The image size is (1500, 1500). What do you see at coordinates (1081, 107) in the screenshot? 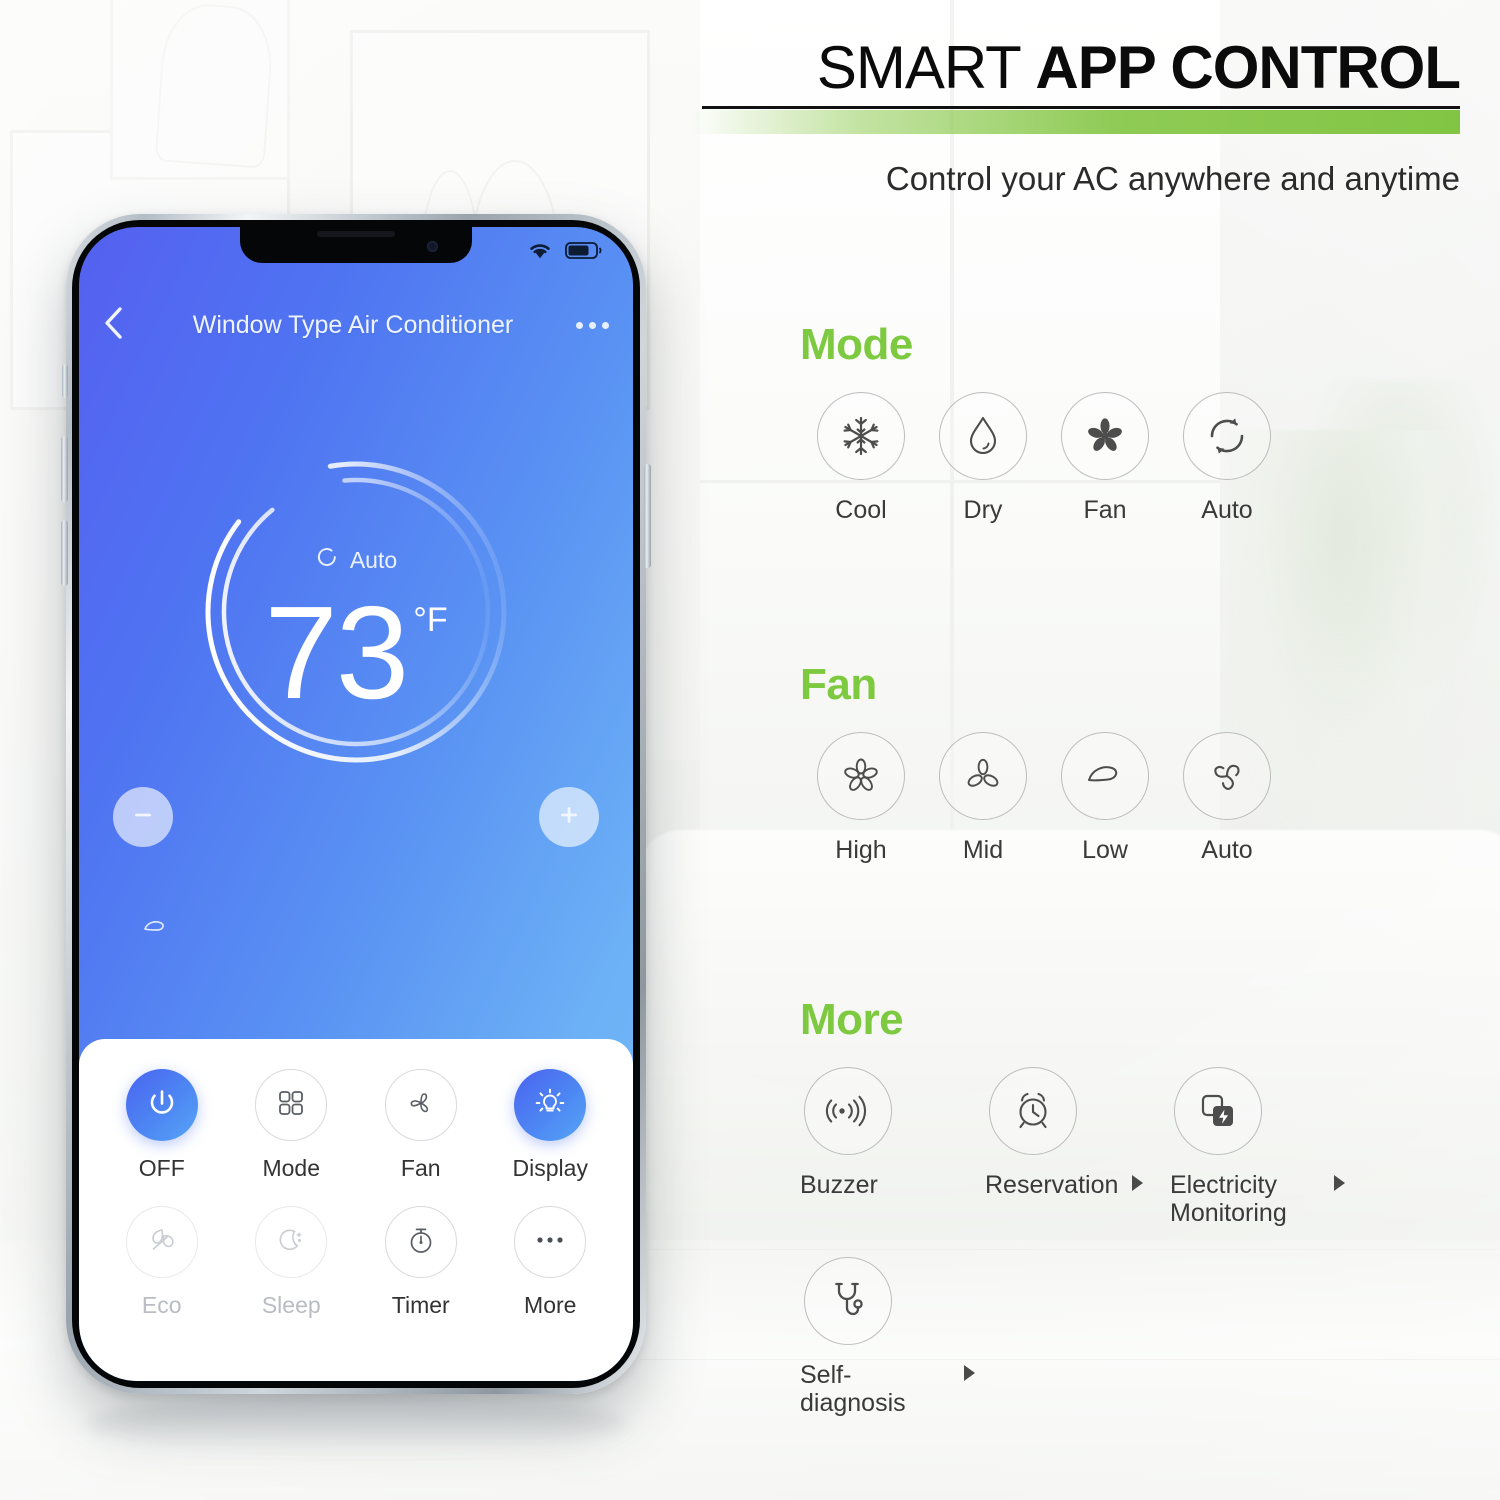
I see `title-underline-black` at bounding box center [1081, 107].